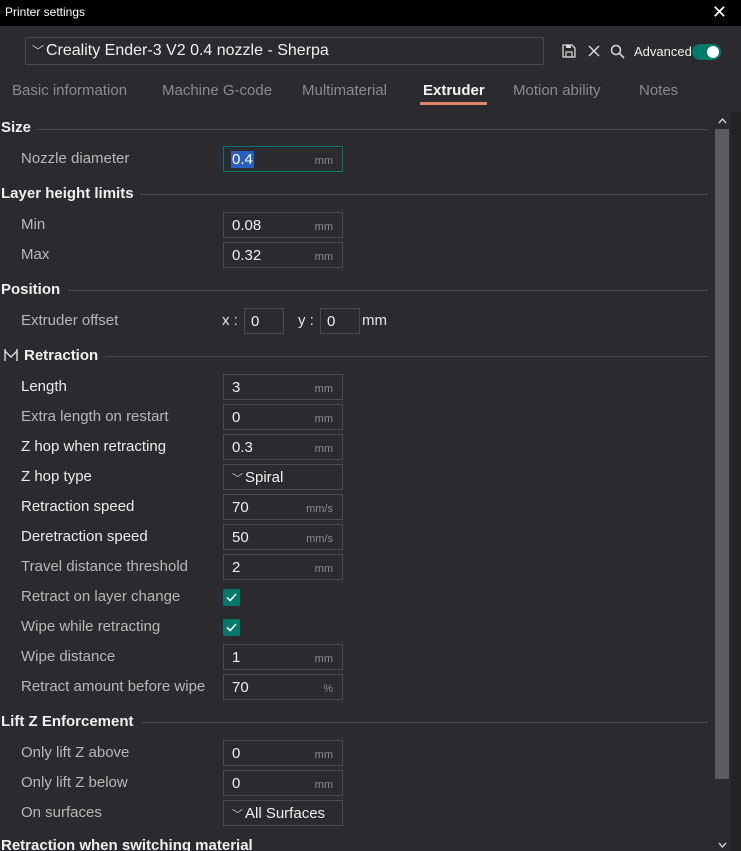 Image resolution: width=741 pixels, height=851 pixels. What do you see at coordinates (283, 225) in the screenshot?
I see `min-layer-height-input: 0.08 mm` at bounding box center [283, 225].